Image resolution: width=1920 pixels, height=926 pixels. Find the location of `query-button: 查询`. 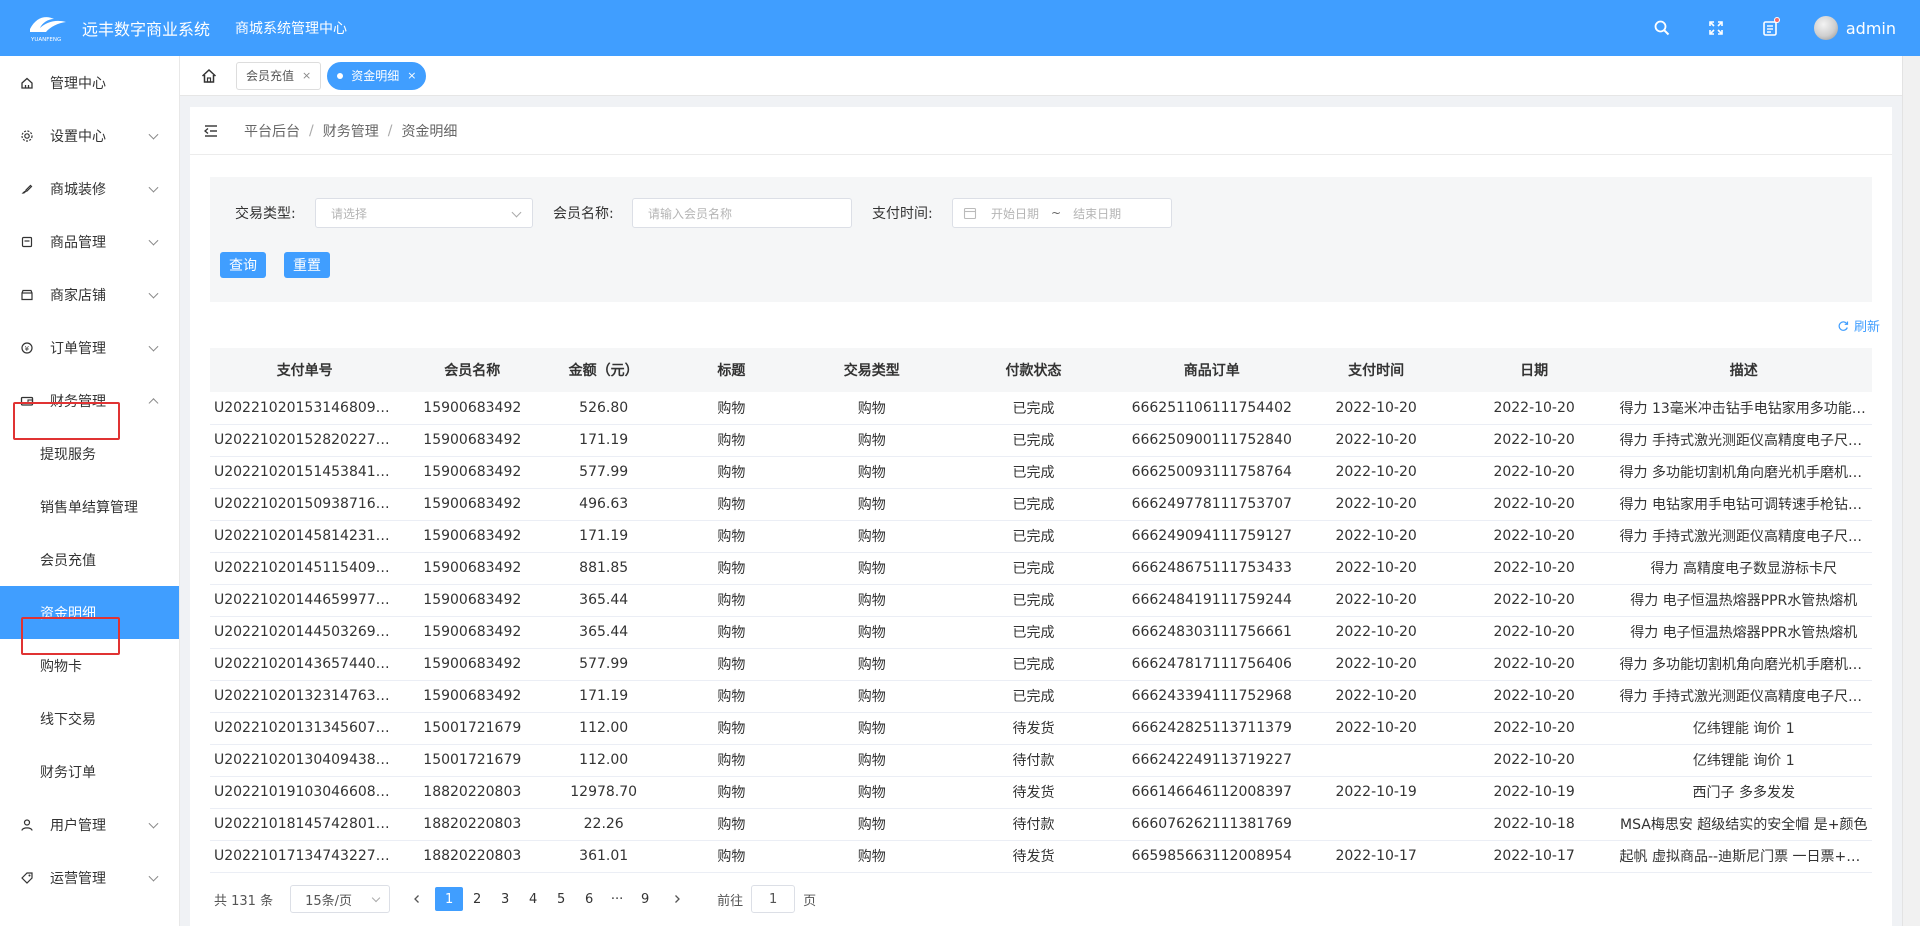

query-button: 查询 is located at coordinates (243, 265).